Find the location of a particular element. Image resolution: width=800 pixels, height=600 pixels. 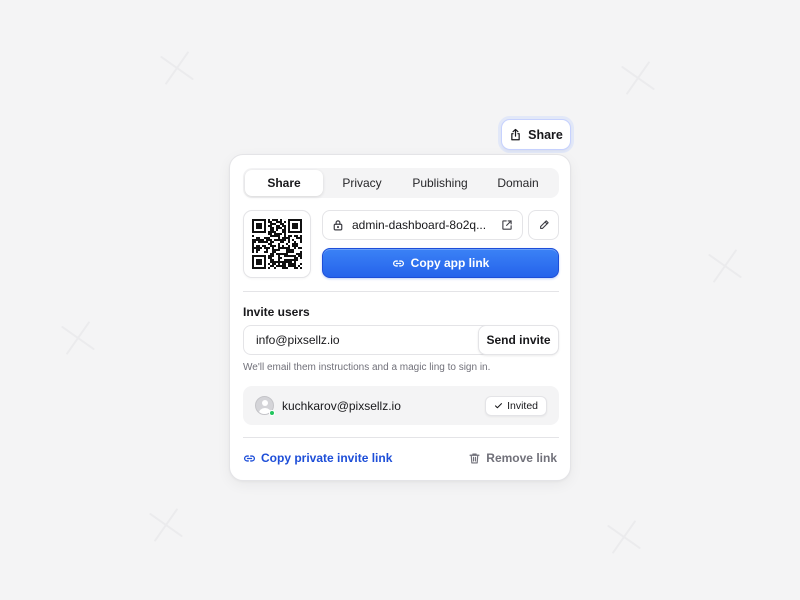

remove-link-button: Remove link is located at coordinates (512, 458).